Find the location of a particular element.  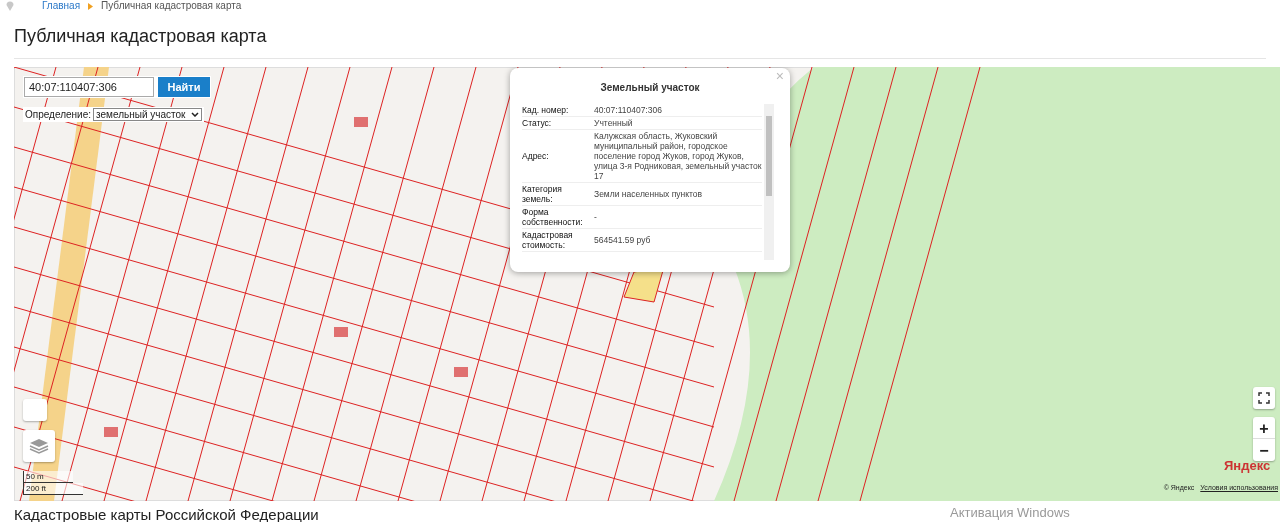

scrollbar is located at coordinates (769, 182).